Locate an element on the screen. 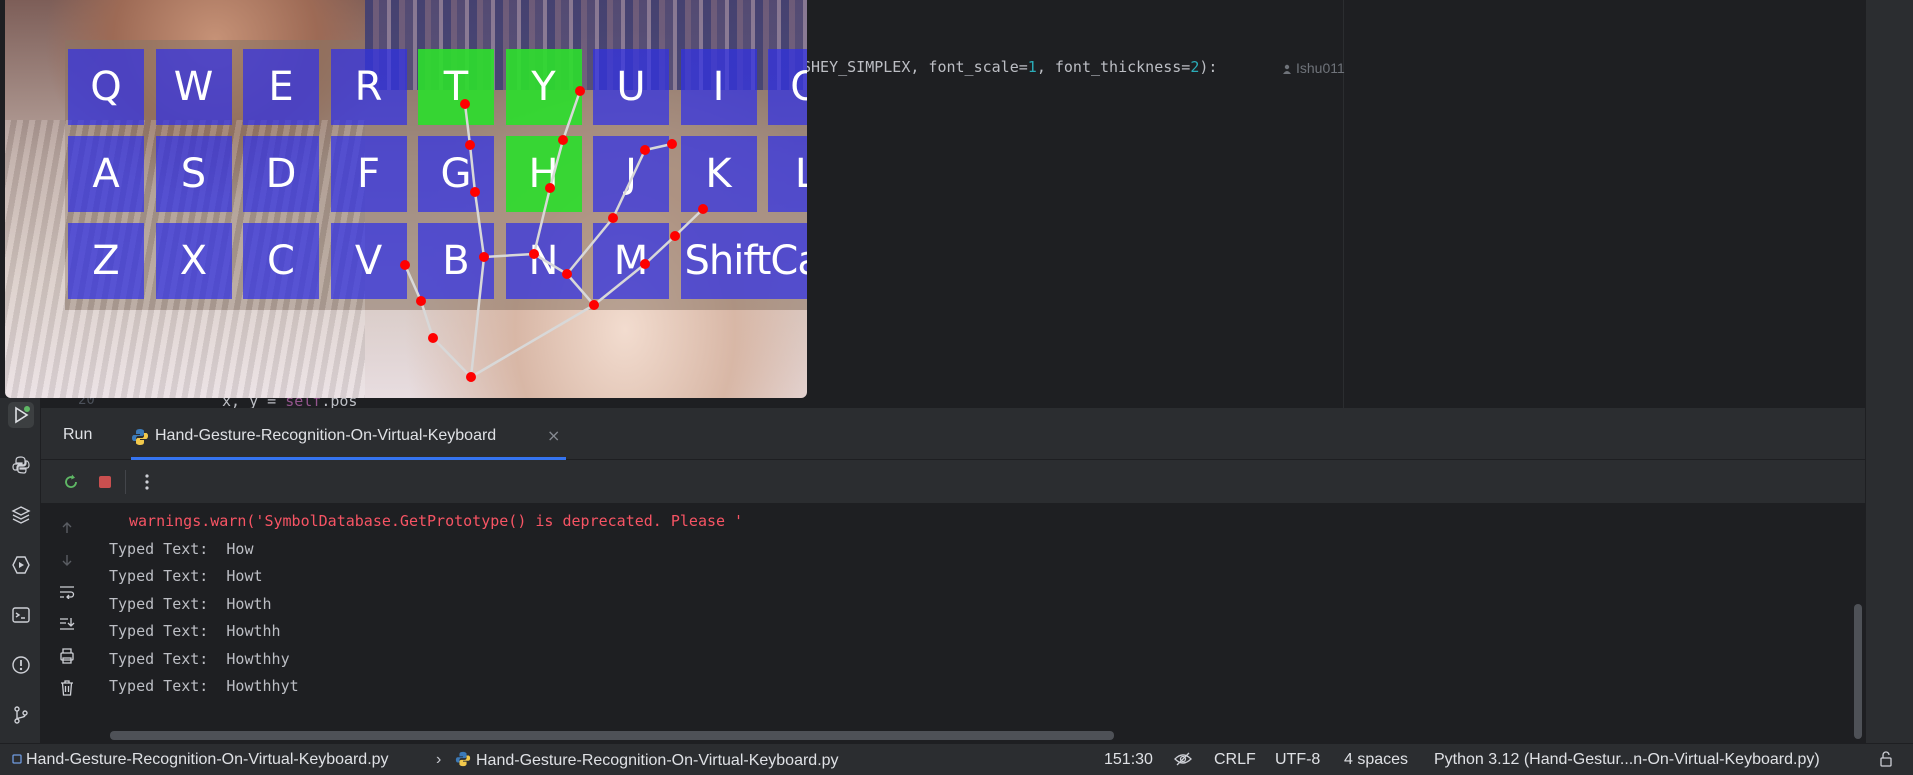 Image resolution: width=1913 pixels, height=775 pixels. rerun-button is located at coordinates (71, 482).